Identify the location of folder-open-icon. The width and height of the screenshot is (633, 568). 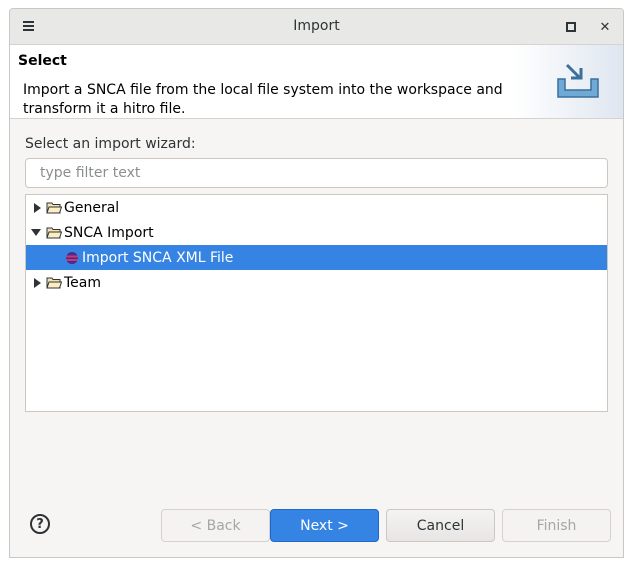
(54, 233).